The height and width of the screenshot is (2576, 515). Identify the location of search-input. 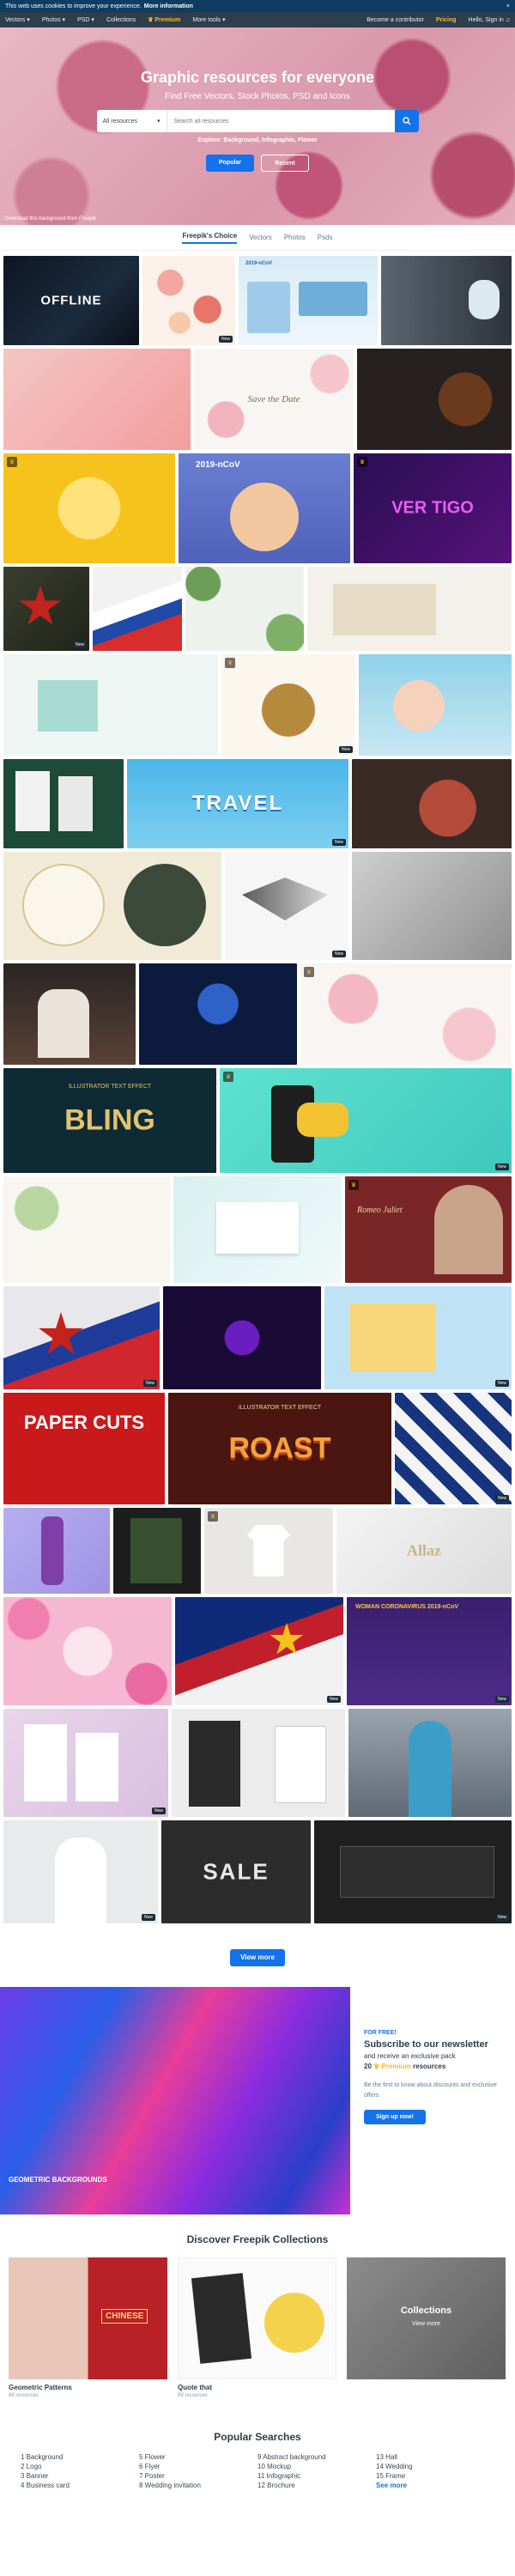
(281, 121).